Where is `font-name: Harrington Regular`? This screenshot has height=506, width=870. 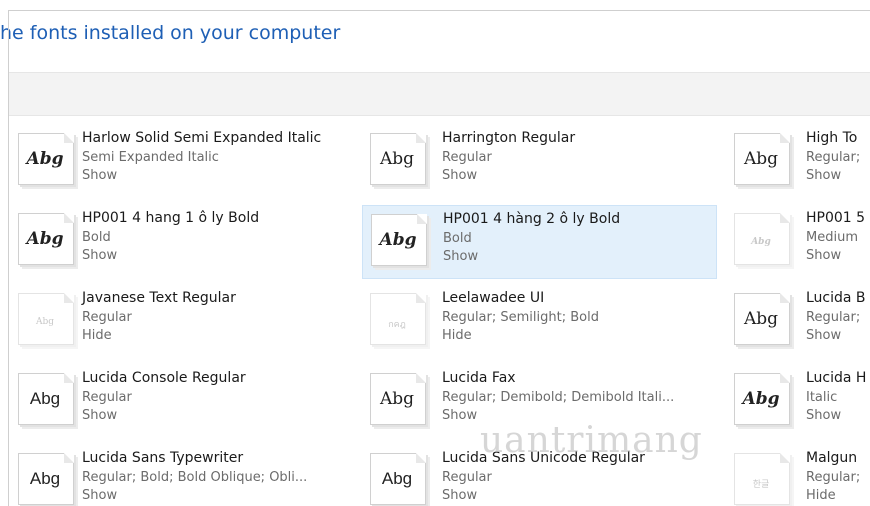 font-name: Harrington Regular is located at coordinates (509, 138).